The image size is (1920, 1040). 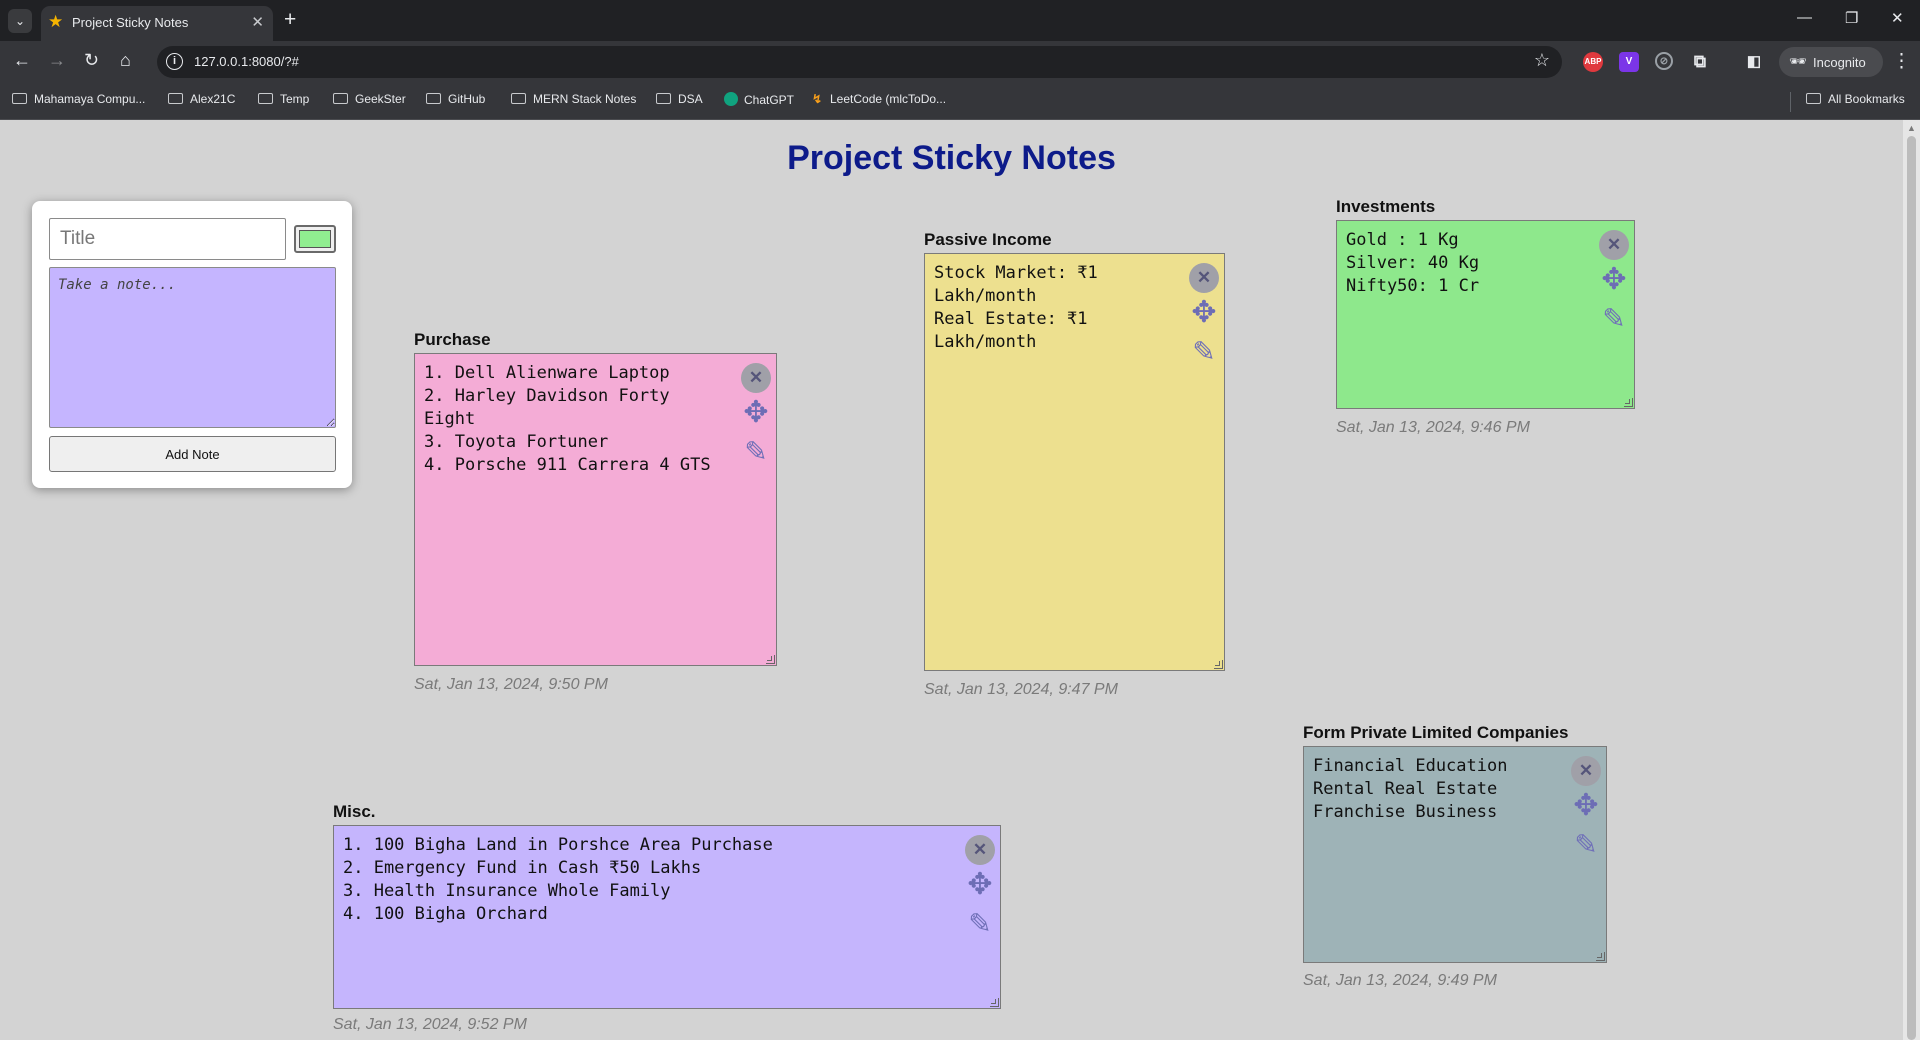 I want to click on bookmark-item: GitHub, so click(x=455, y=99).